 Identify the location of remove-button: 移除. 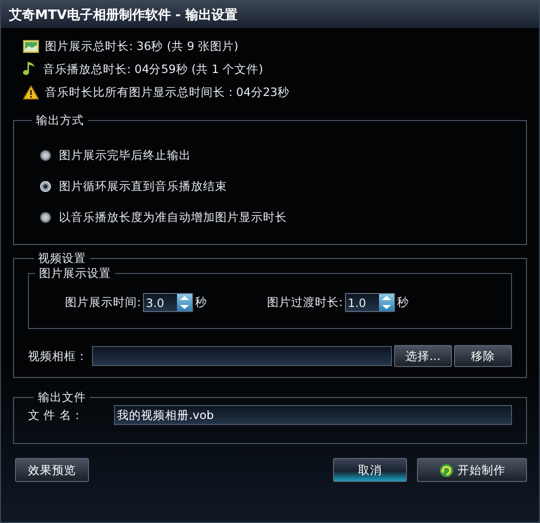
(483, 356).